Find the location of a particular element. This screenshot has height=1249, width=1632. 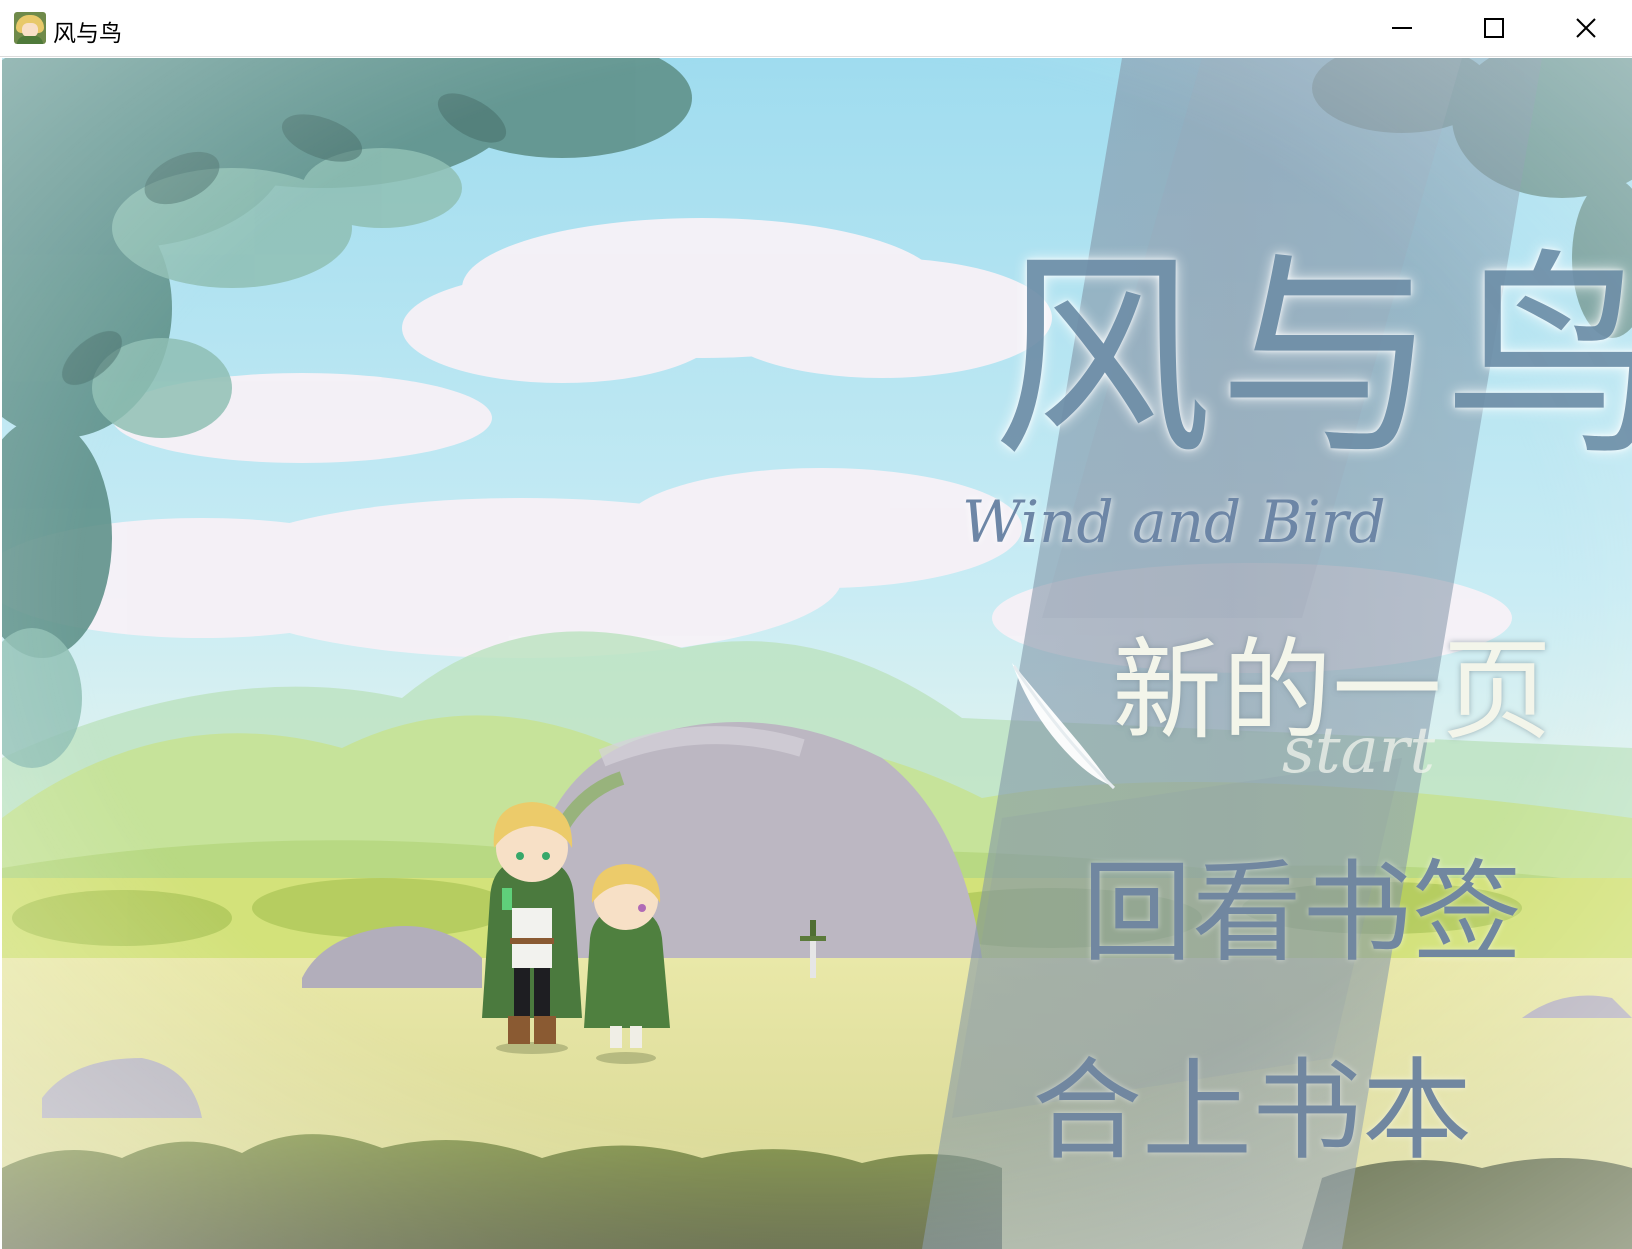

menu-quit-game: 合上书本 is located at coordinates (1252, 1111).